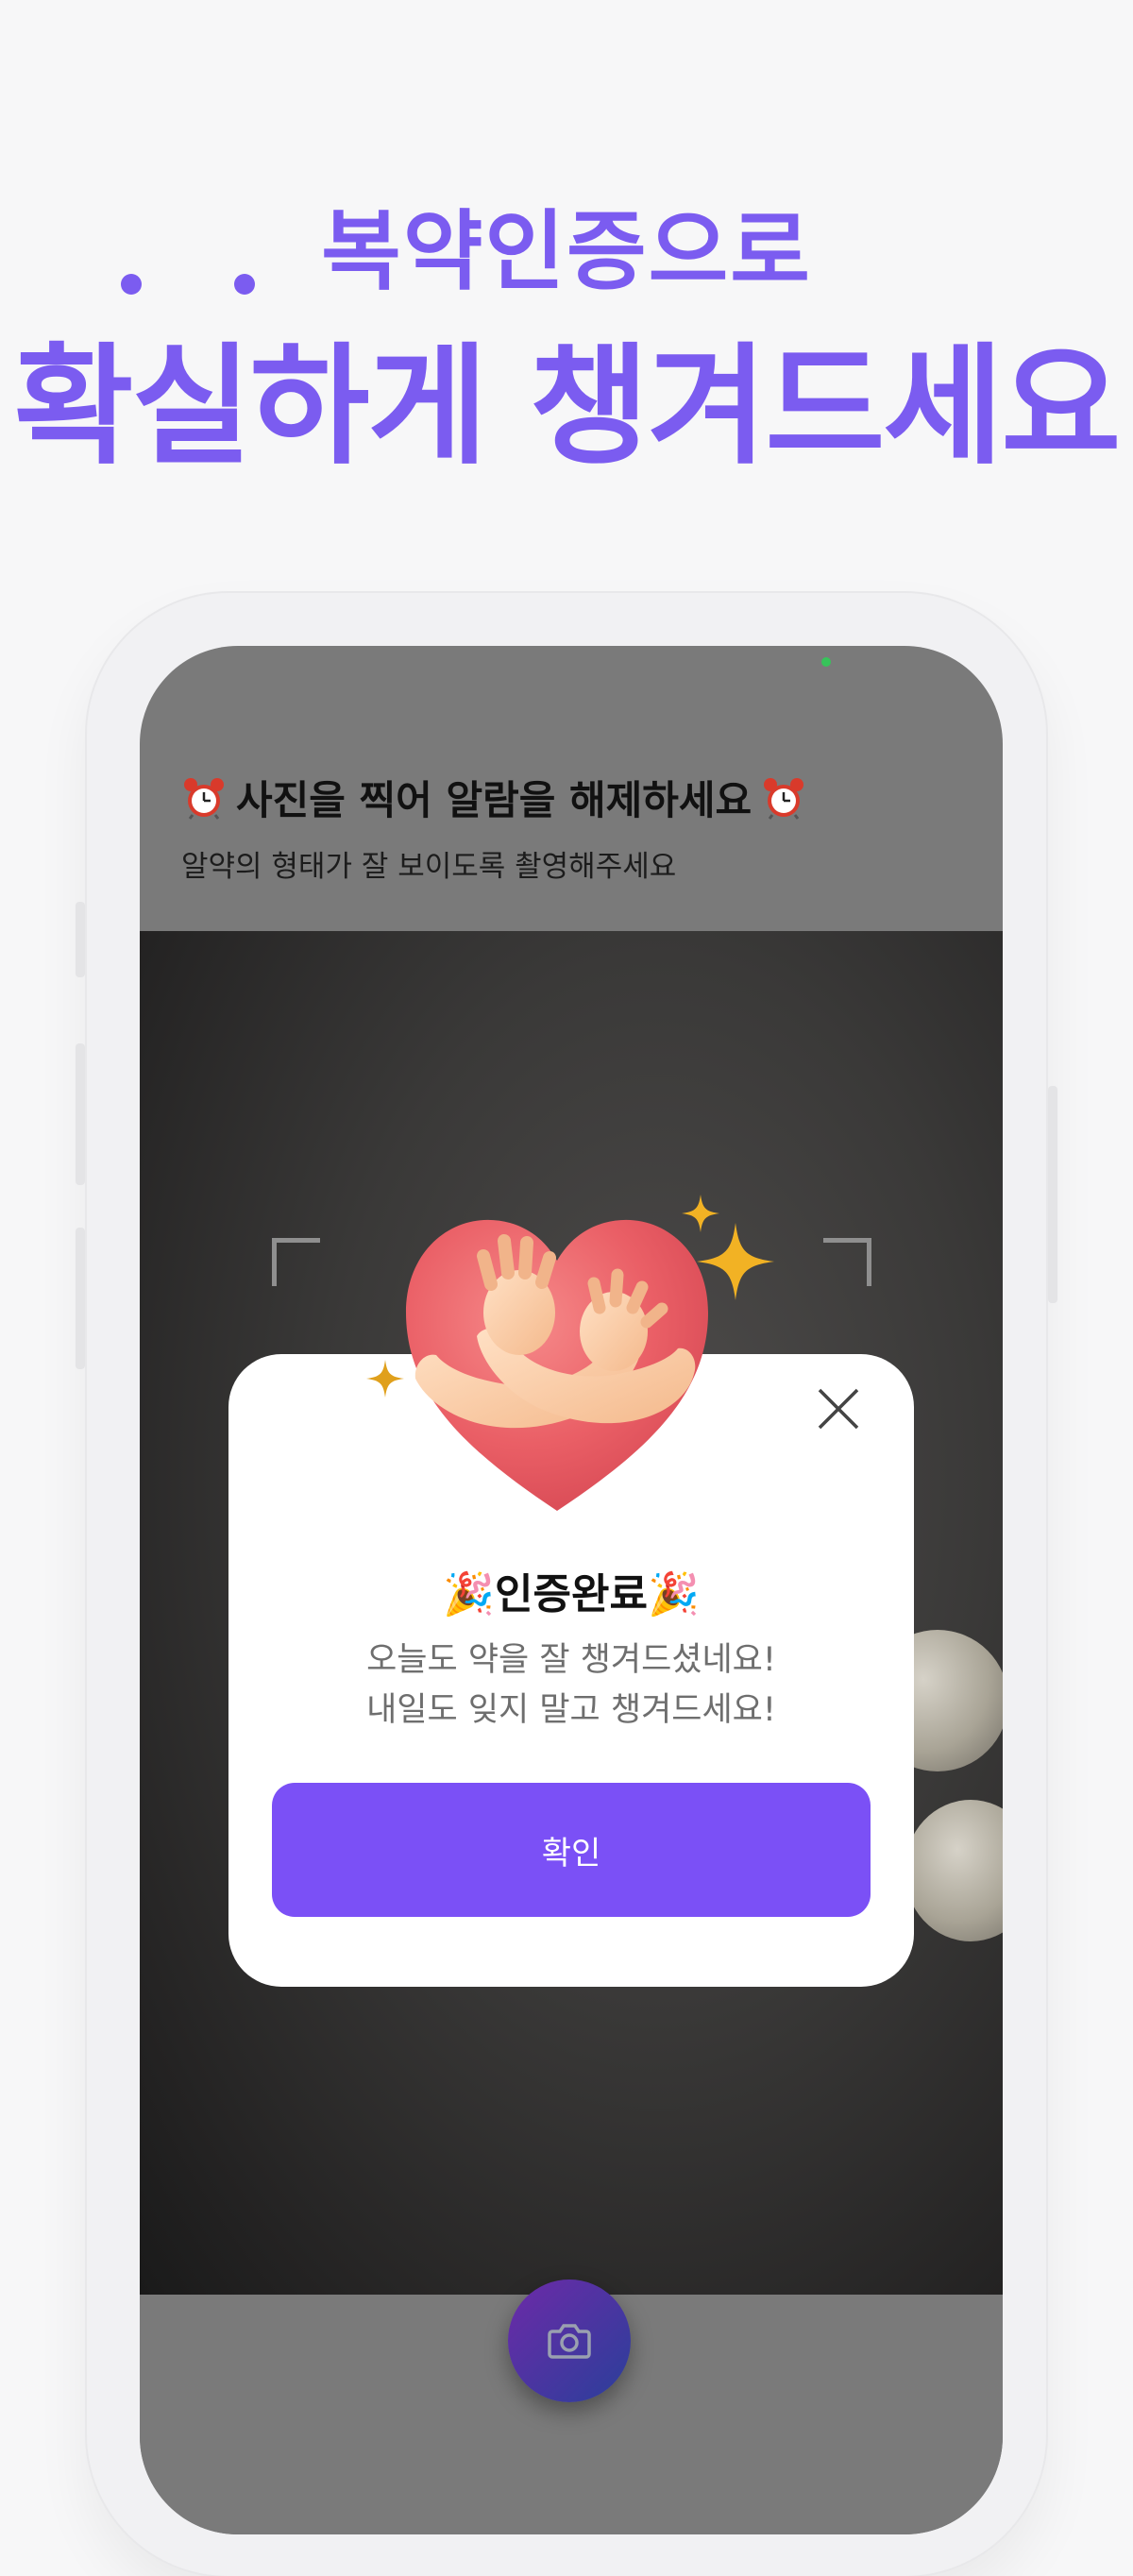  Describe the element at coordinates (571, 1685) in the screenshot. I see `dialog-message: 오늘도 약을 잘 챙겨드셨네요! 내일도 잊지 말고 챙겨드세요!` at that location.